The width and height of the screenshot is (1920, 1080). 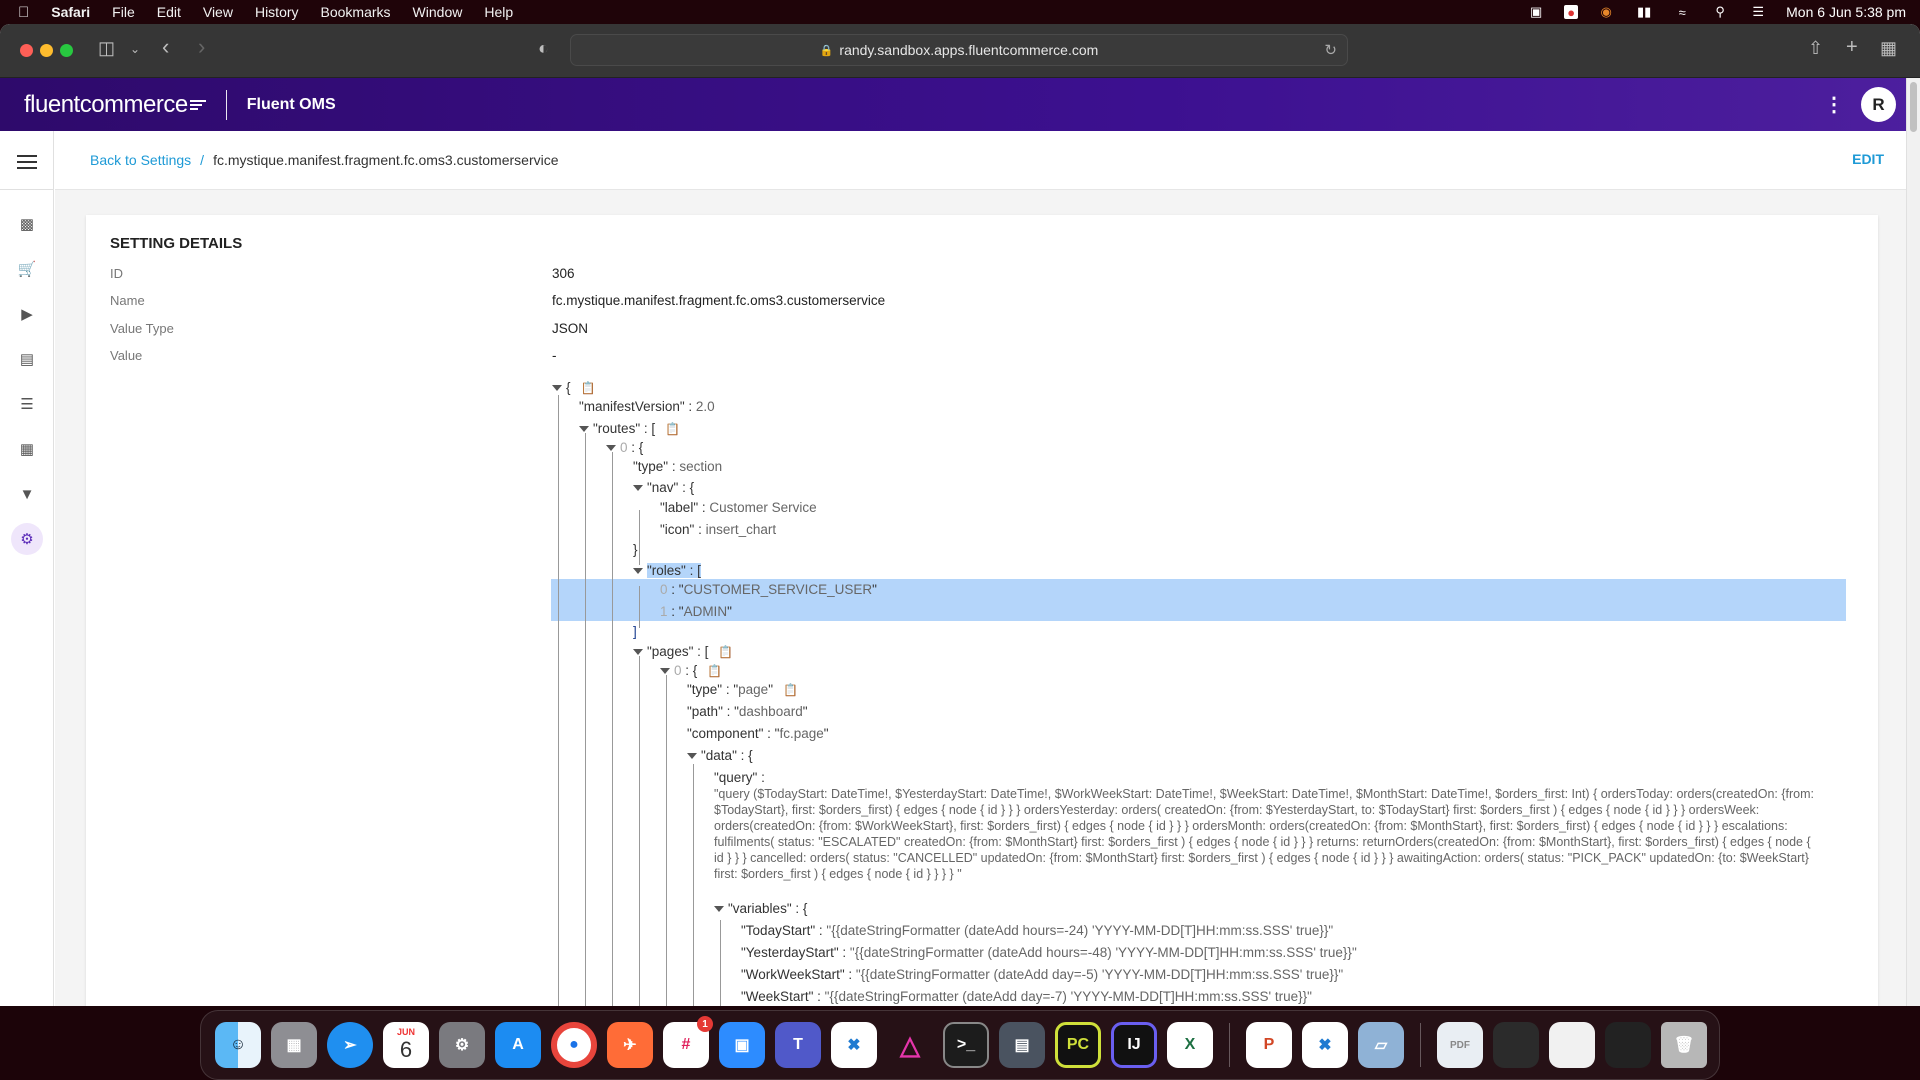 I want to click on hamburger-menu-icon, so click(x=27, y=162).